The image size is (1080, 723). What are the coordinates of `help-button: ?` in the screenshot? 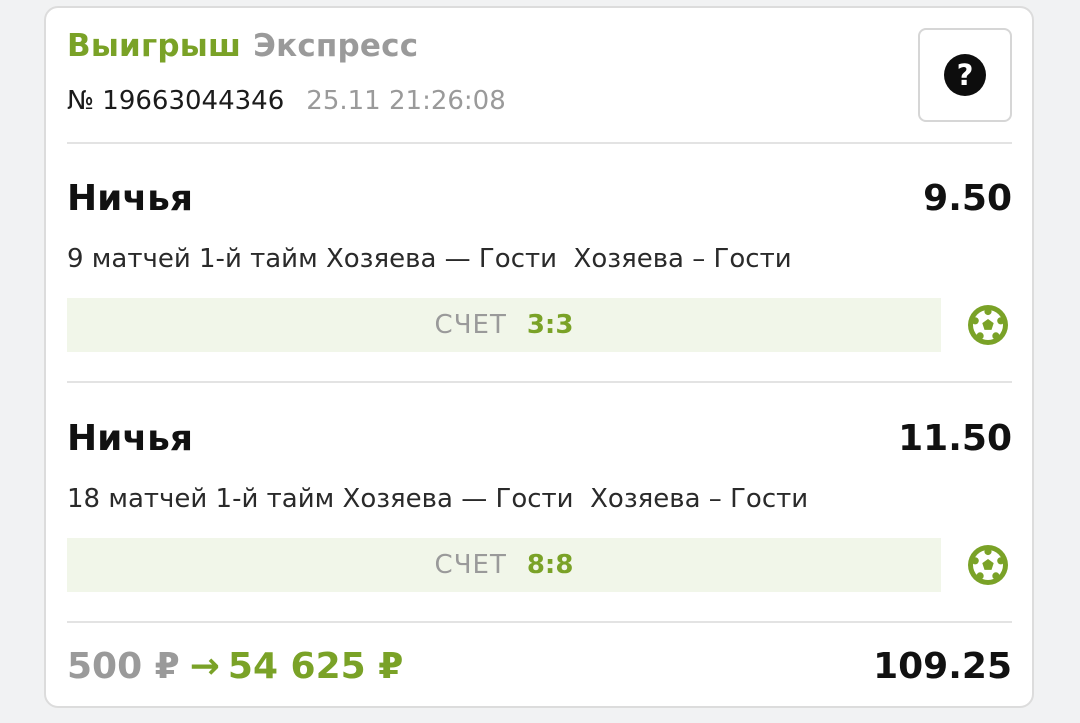 It's located at (965, 75).